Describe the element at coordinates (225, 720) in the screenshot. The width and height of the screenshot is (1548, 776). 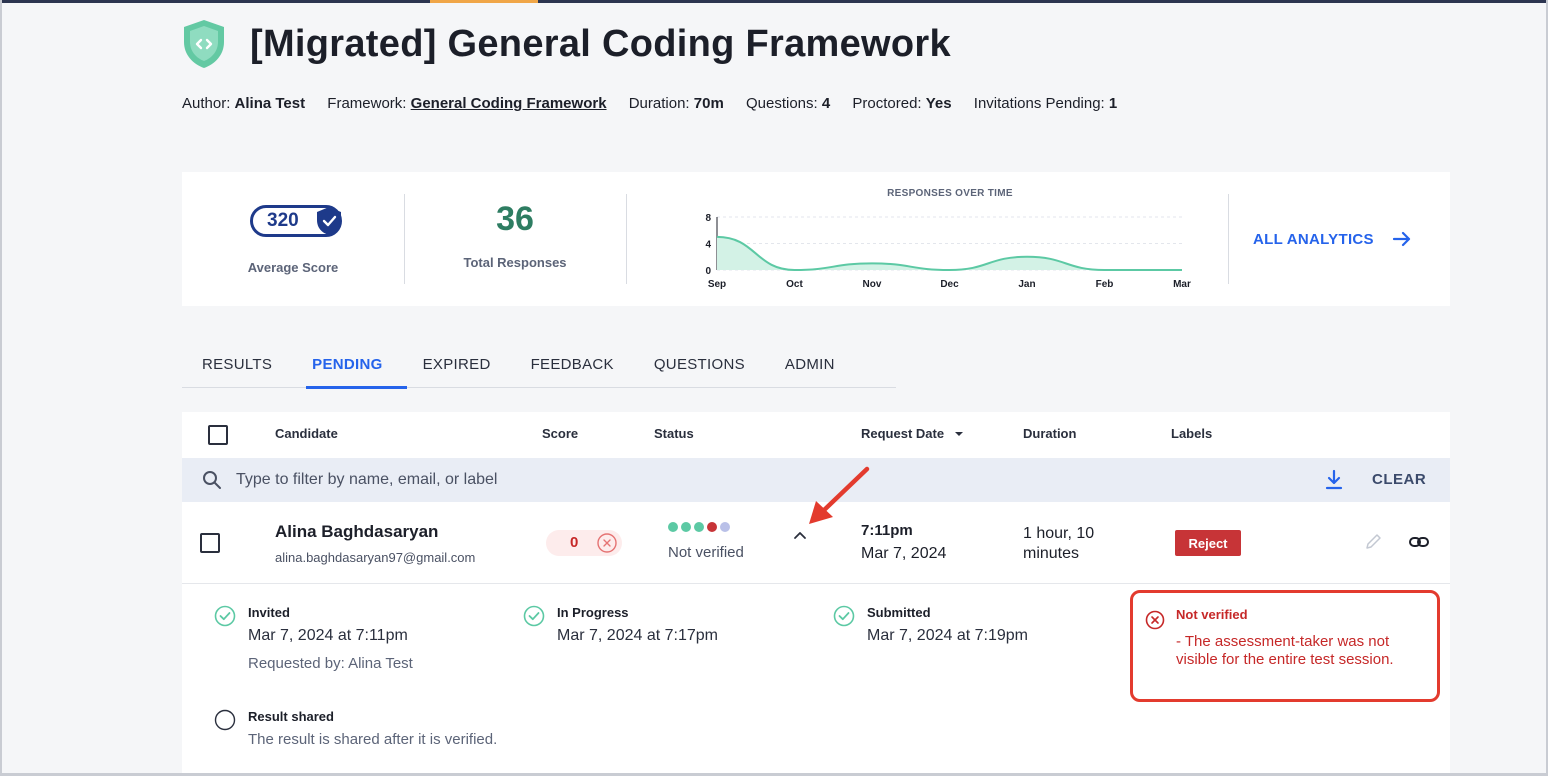
I see `empty-circle-icon` at that location.